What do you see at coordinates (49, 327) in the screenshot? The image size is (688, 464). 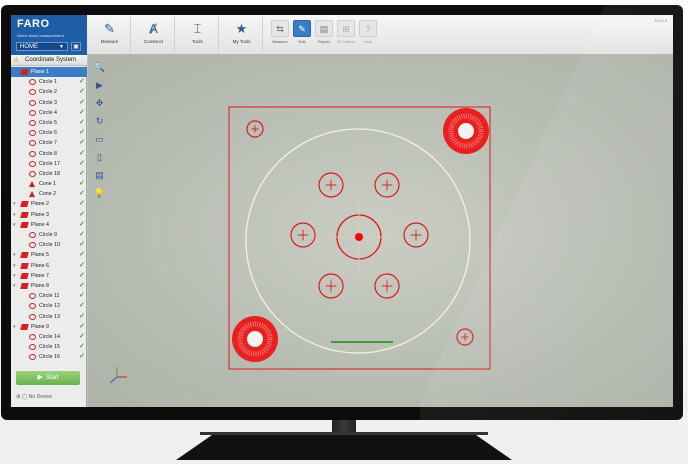 I see `tree-item: ▾ Plane 9 ✓` at bounding box center [49, 327].